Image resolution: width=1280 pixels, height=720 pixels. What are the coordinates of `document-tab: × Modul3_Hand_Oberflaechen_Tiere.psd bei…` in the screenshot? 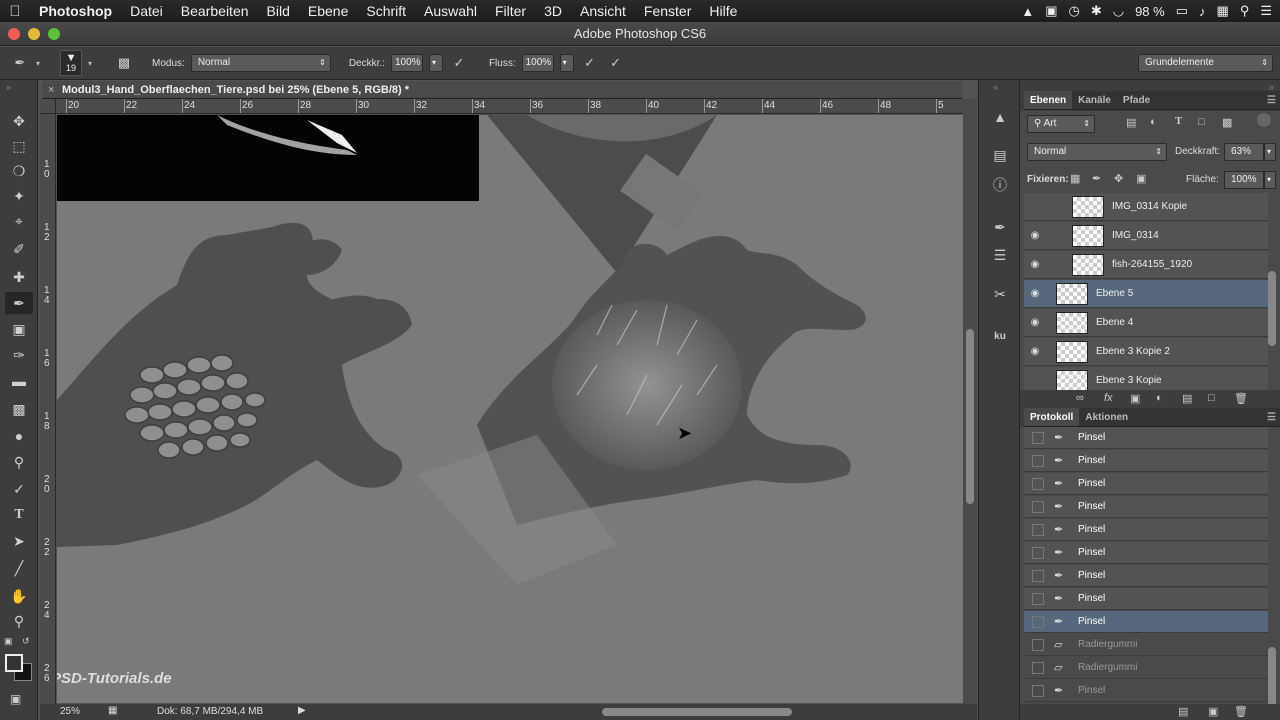 It's located at (502, 90).